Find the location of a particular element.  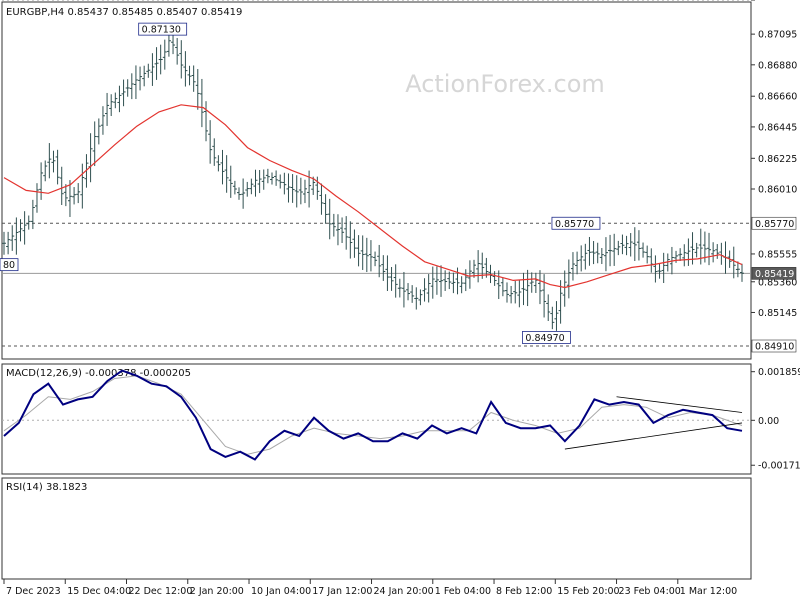

price-tick-label: 0.85555 is located at coordinates (777, 254).